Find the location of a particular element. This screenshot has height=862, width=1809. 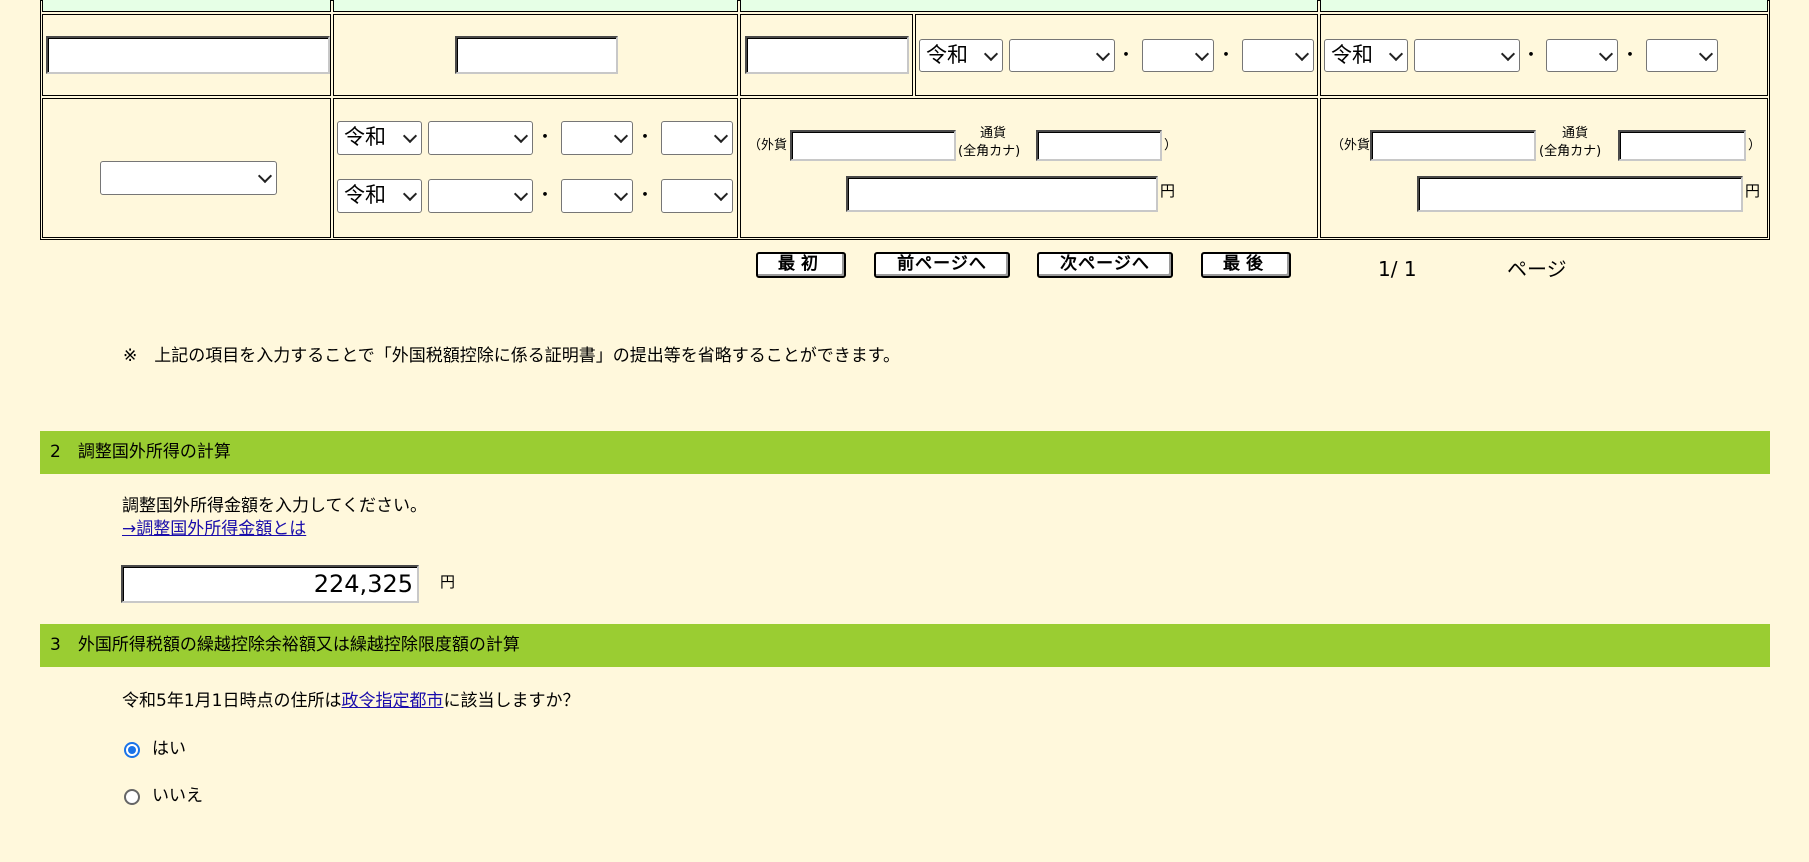

section-3-header: 3 外国所得税額の繰越控除余裕額又は繰越控除限度額の計算 is located at coordinates (905, 645).